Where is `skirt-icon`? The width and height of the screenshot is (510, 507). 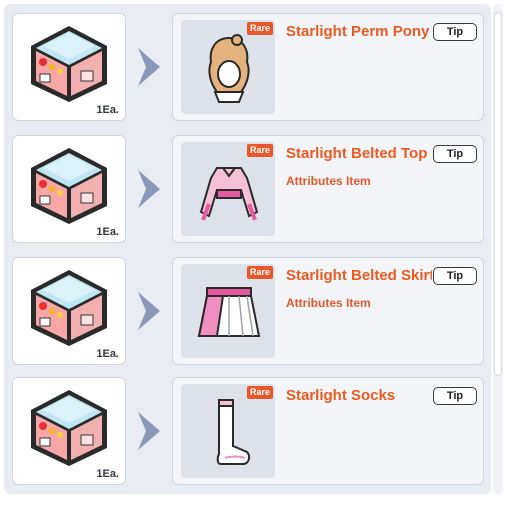
skirt-icon is located at coordinates (229, 312).